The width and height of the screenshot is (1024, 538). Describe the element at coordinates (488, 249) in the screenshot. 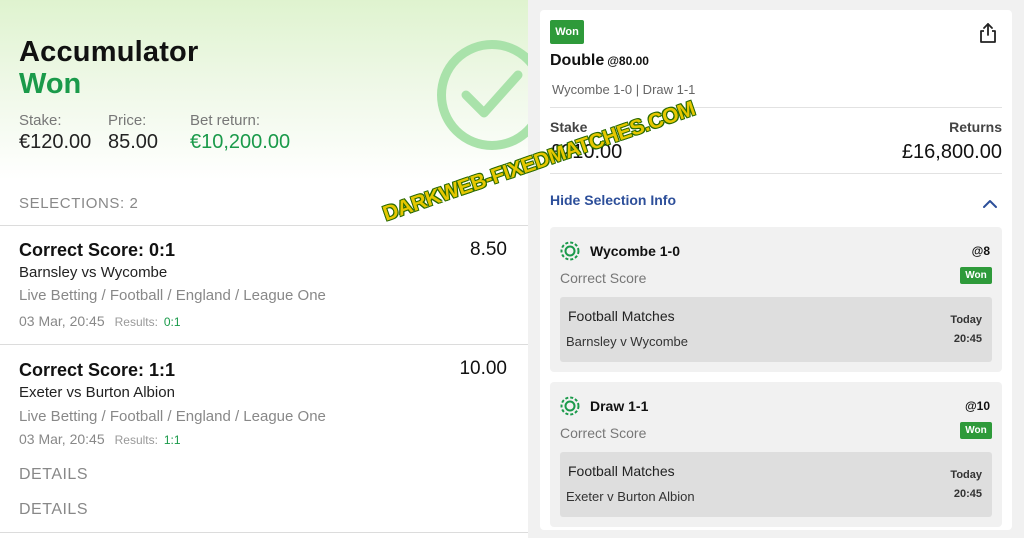

I see `selection-odds: 8.50` at that location.